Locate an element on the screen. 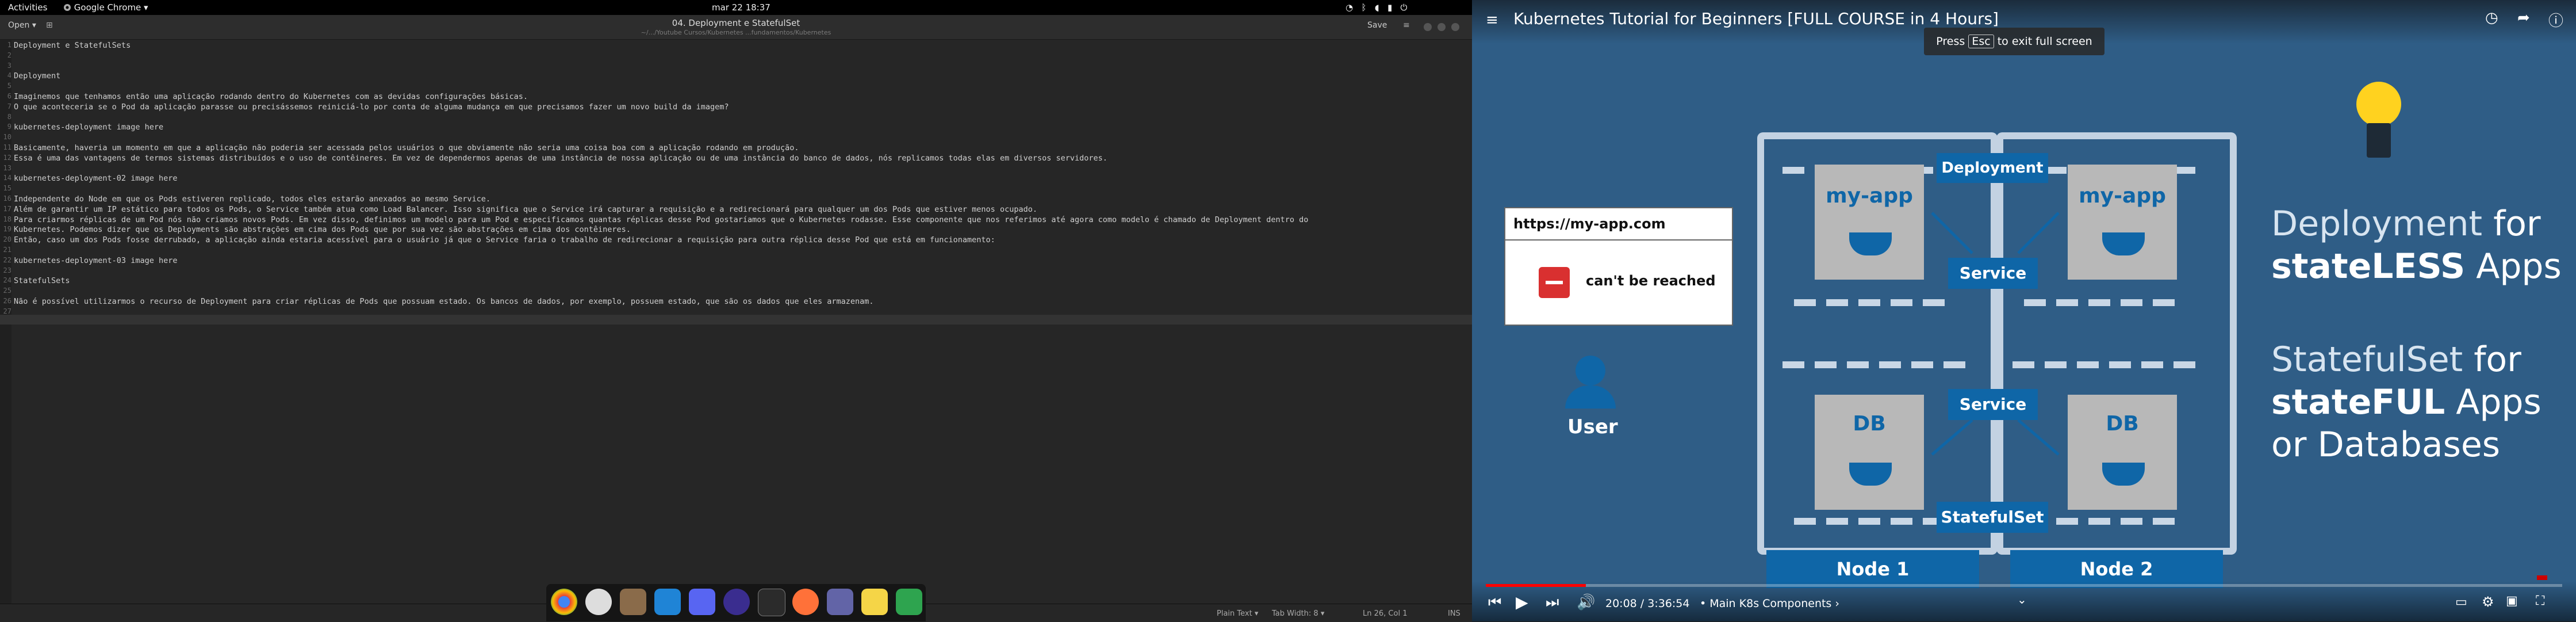  browser-icon is located at coordinates (736, 602).